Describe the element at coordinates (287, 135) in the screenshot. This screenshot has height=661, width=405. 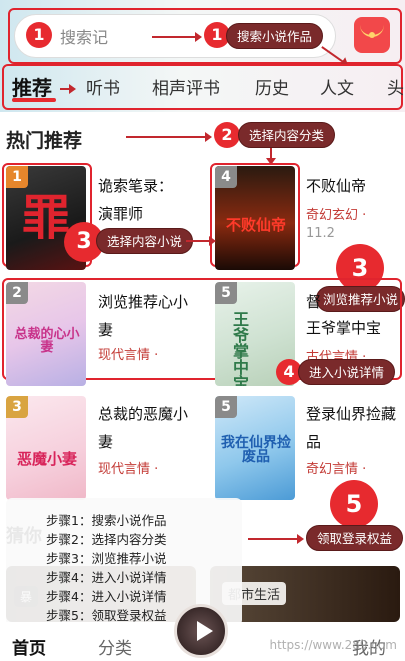
I see `annotation-category-label: 选择内容分类` at that location.